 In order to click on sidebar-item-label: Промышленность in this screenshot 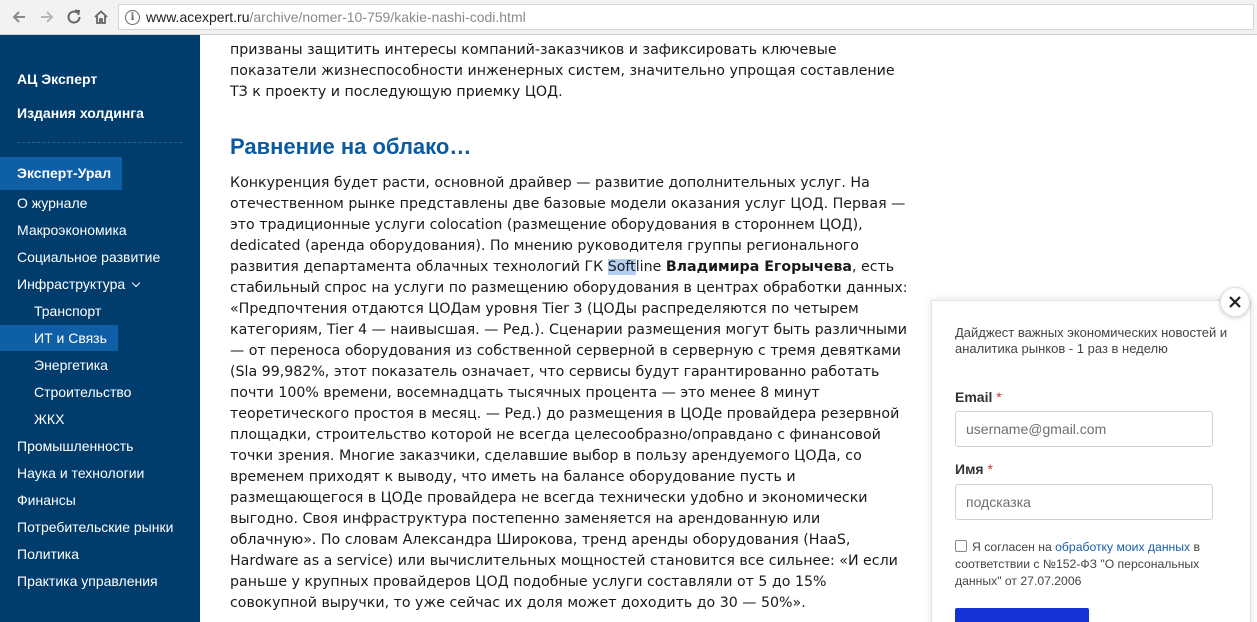, I will do `click(75, 446)`.